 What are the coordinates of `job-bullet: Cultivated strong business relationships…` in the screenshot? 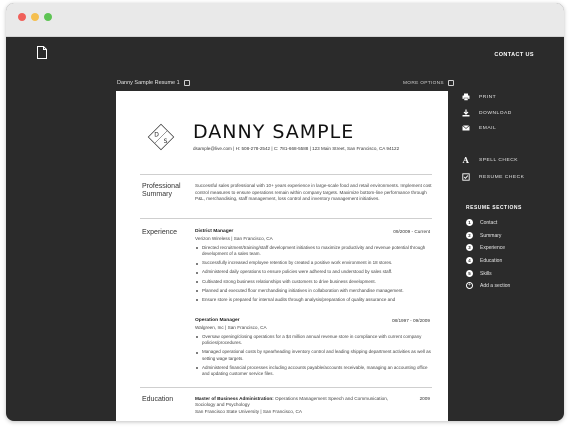 It's located at (313, 282).